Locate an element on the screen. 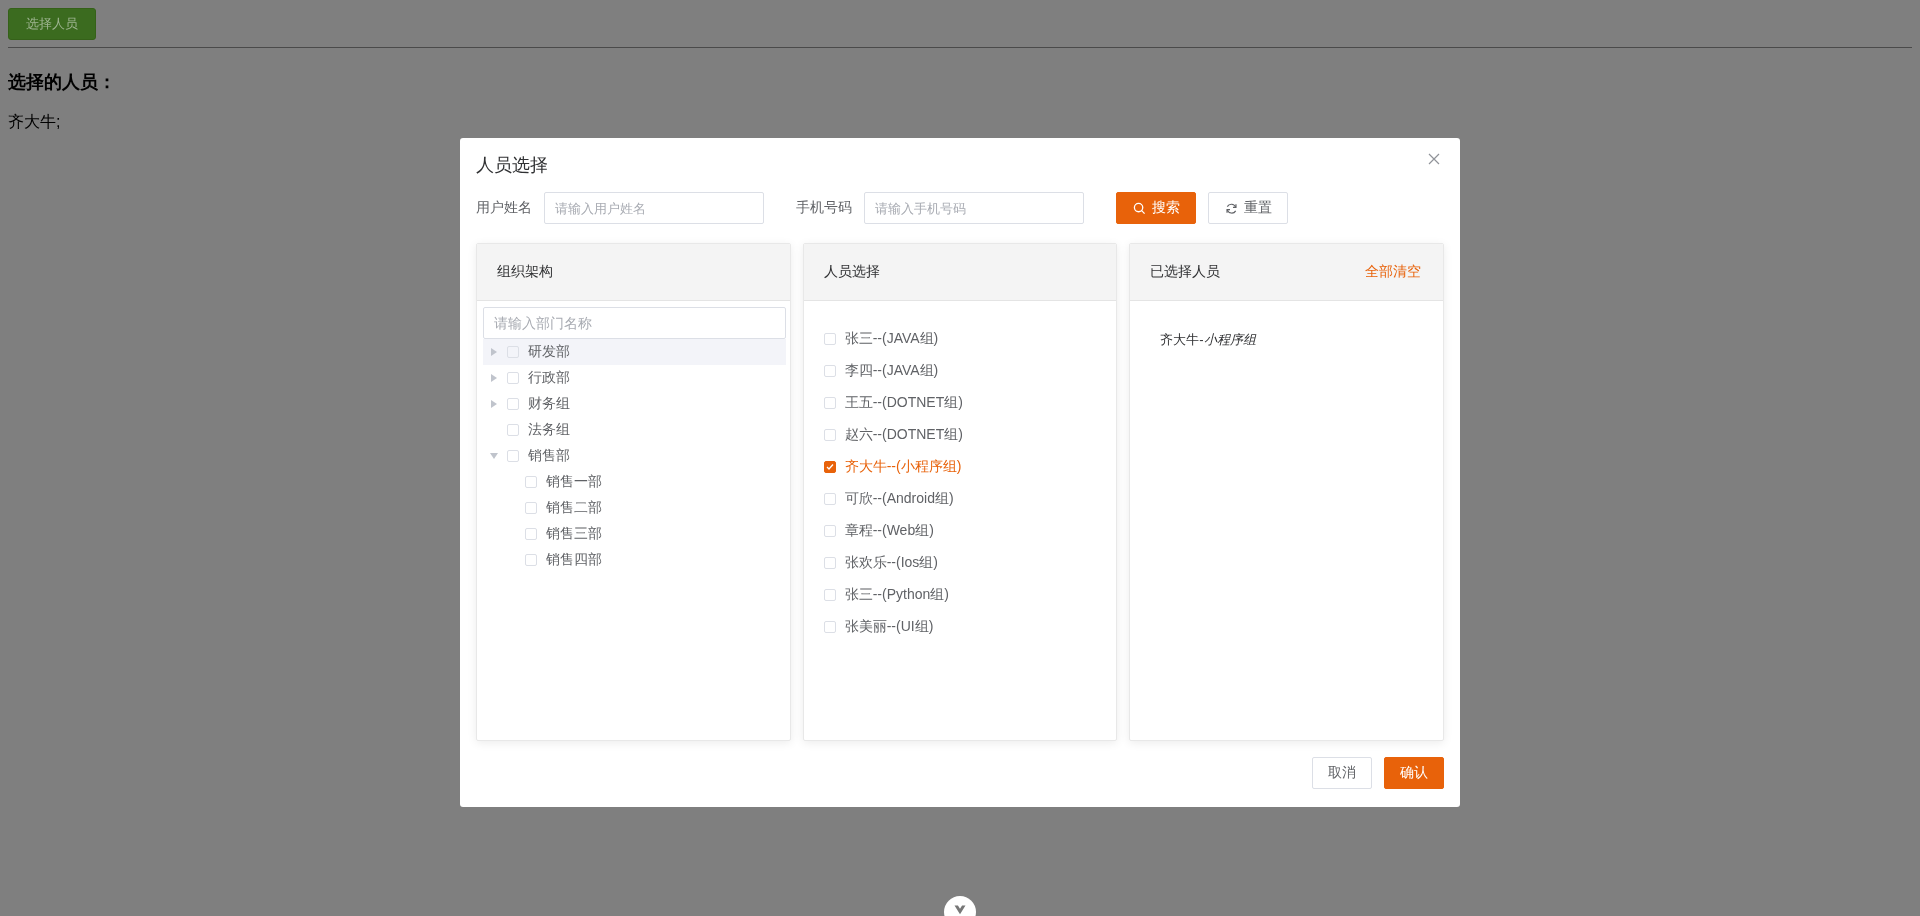  selected-people-text: 齐大牛; is located at coordinates (35, 122).